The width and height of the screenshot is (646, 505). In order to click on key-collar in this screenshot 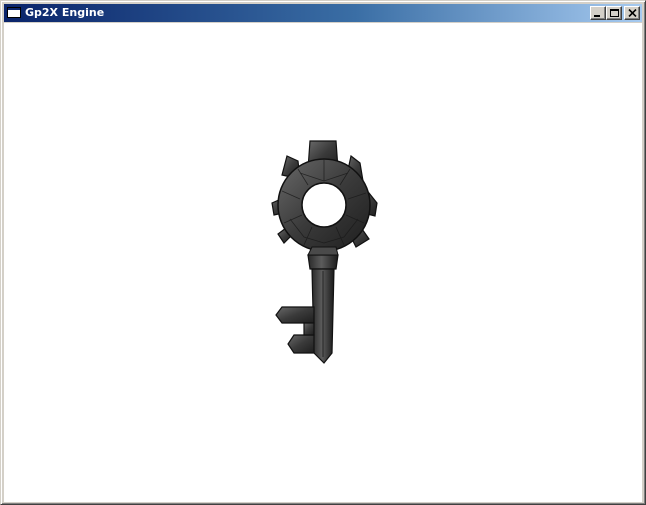, I will do `click(323, 262)`.